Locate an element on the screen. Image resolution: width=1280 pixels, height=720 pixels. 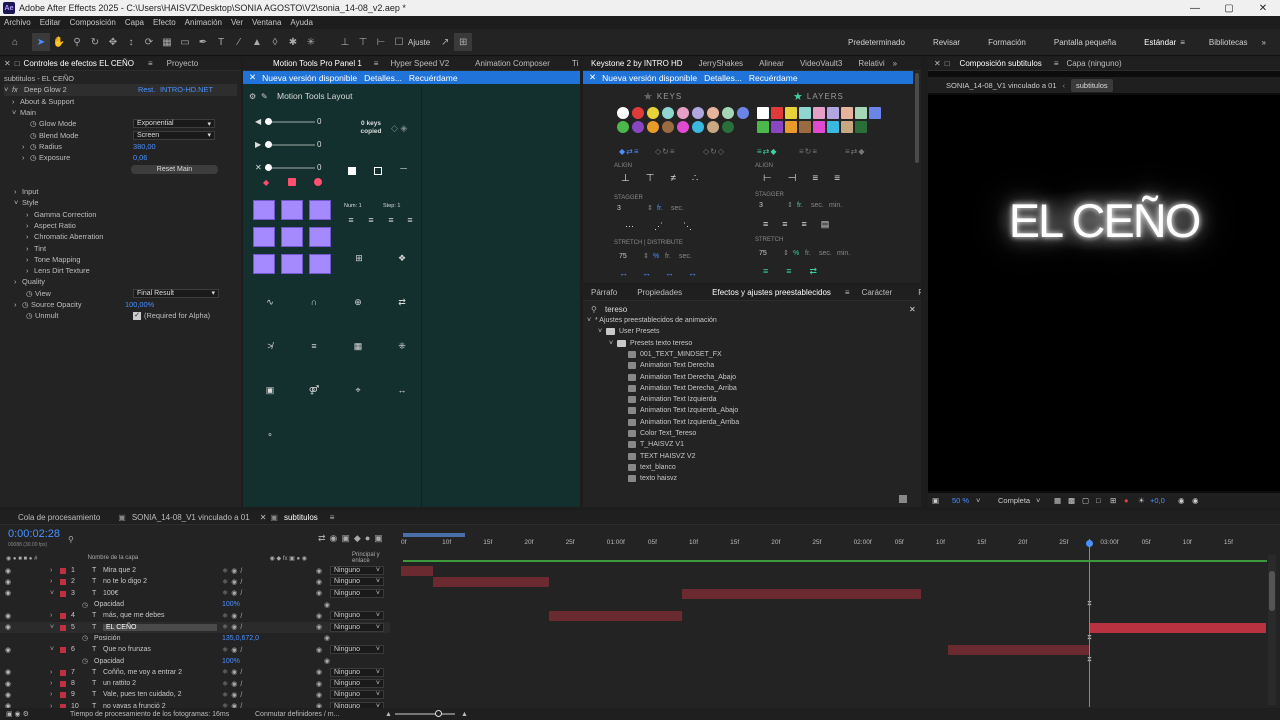
anchor-bottom-center-button is located at coordinates (292, 264).